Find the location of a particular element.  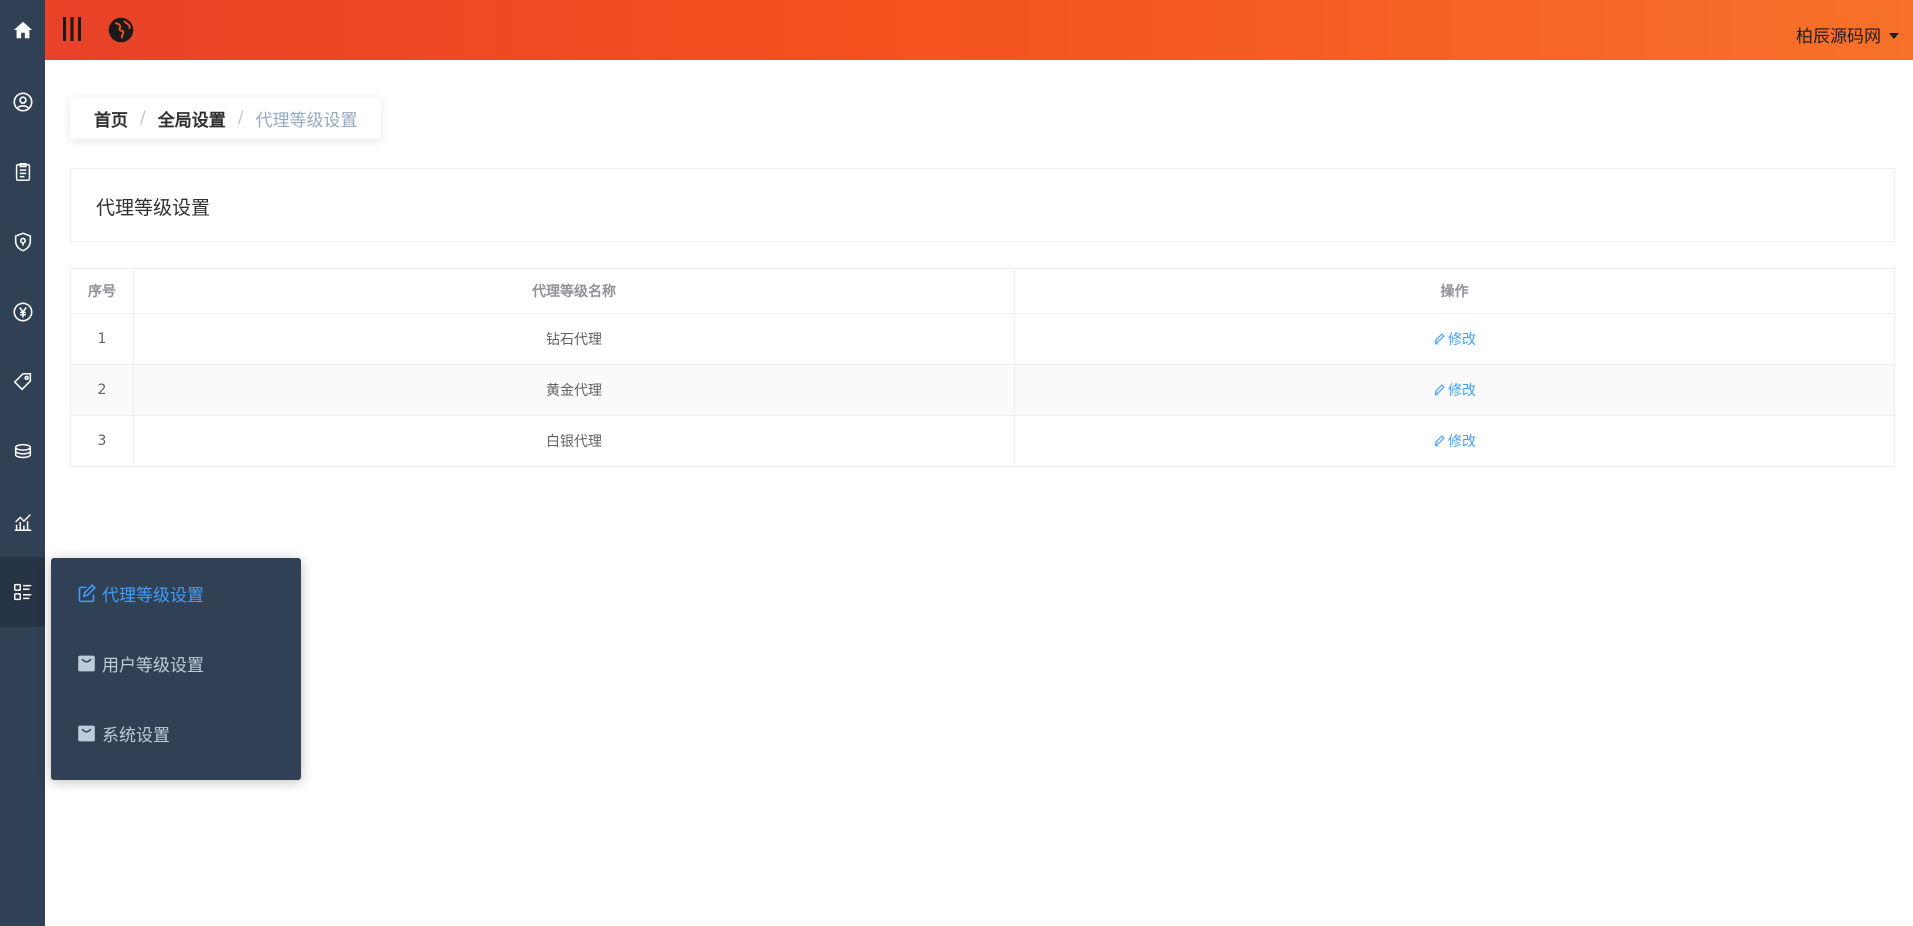

clipboard-icon is located at coordinates (22, 172).